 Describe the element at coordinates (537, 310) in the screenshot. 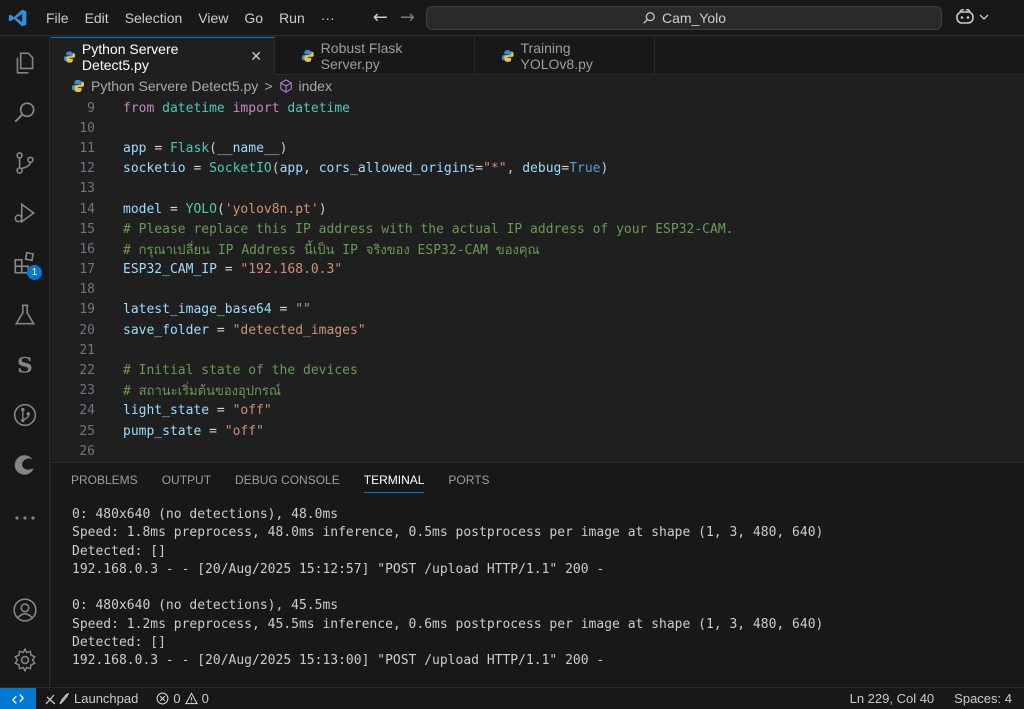

I see `code-line: 19 latest_image_base64 = ""` at that location.